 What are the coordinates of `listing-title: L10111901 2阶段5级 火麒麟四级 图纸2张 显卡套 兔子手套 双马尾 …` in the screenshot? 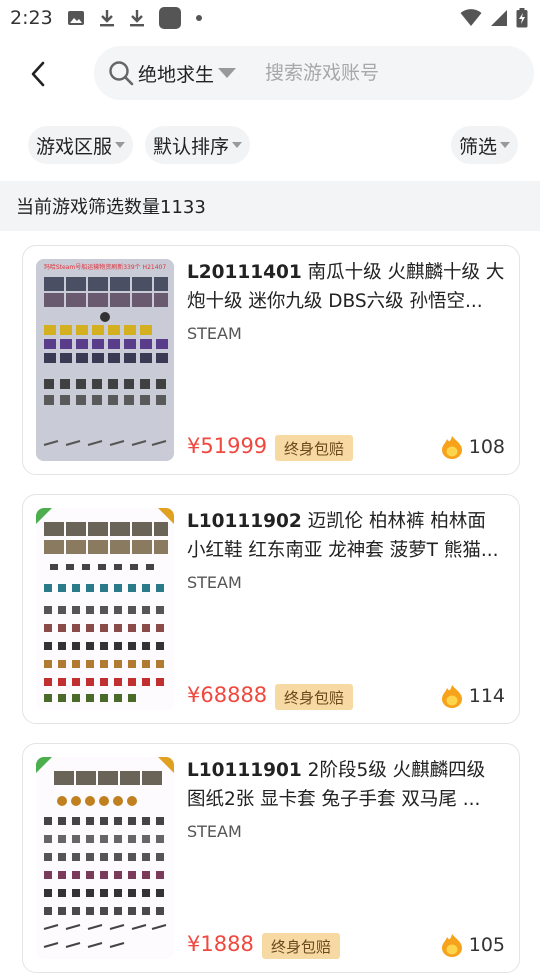 It's located at (346, 785).